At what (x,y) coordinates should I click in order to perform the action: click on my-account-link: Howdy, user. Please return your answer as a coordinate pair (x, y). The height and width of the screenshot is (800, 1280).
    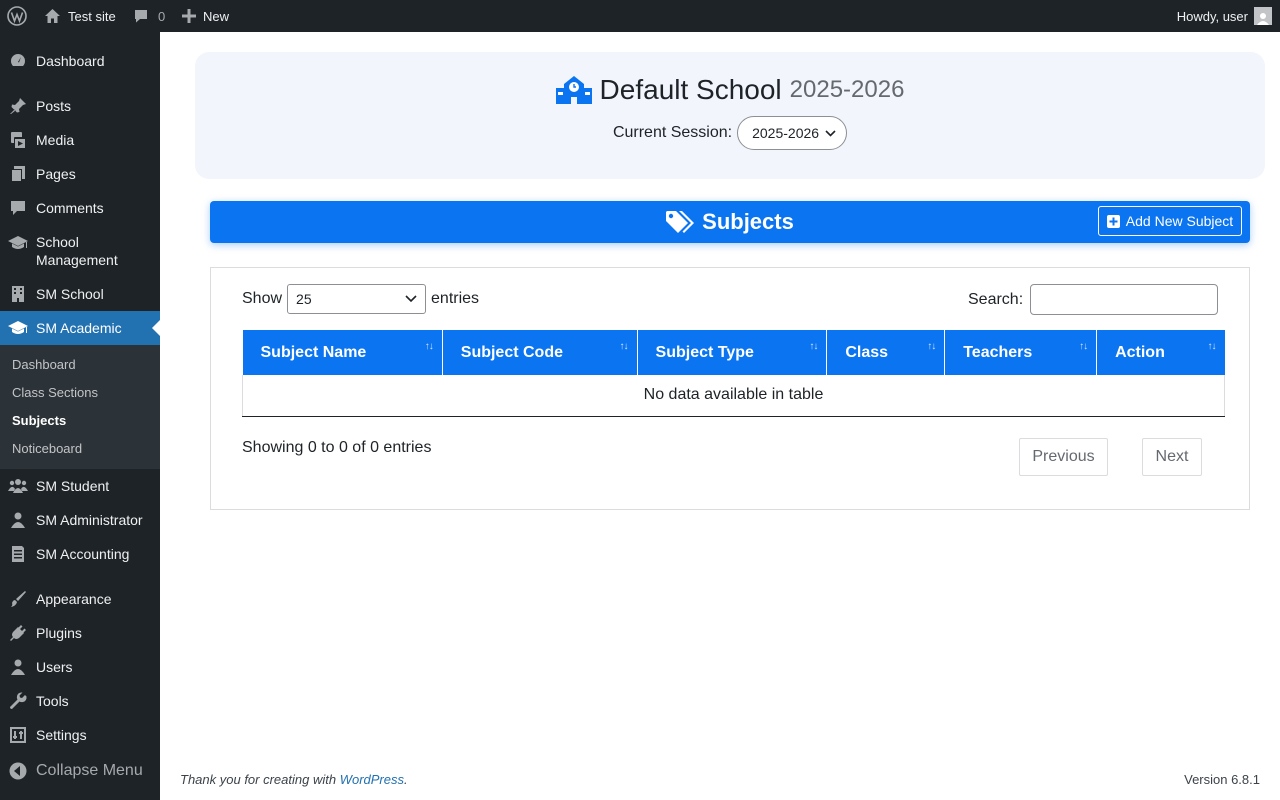
    Looking at the image, I should click on (1224, 16).